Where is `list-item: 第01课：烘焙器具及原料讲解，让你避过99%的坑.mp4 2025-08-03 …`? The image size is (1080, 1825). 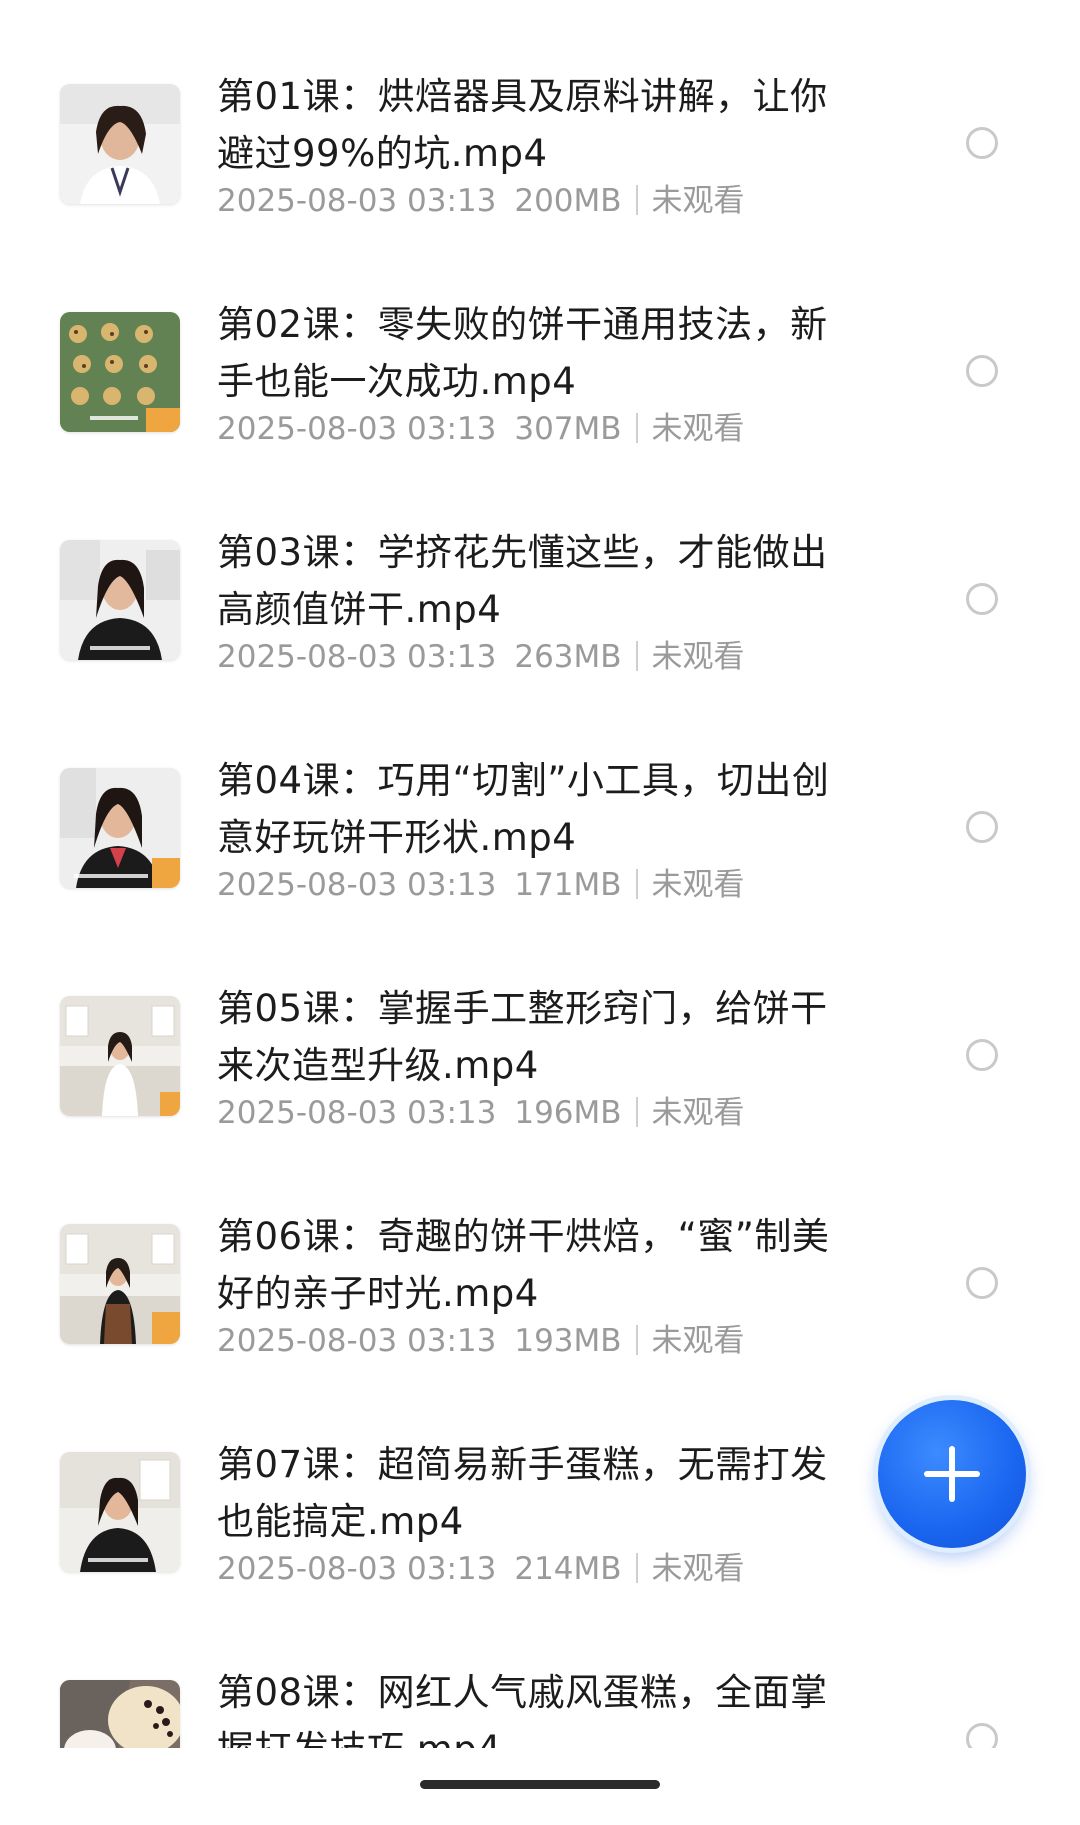
list-item: 第01课：烘焙器具及原料讲解，让你避过99%的坑.mp4 2025-08-03 … is located at coordinates (540, 114).